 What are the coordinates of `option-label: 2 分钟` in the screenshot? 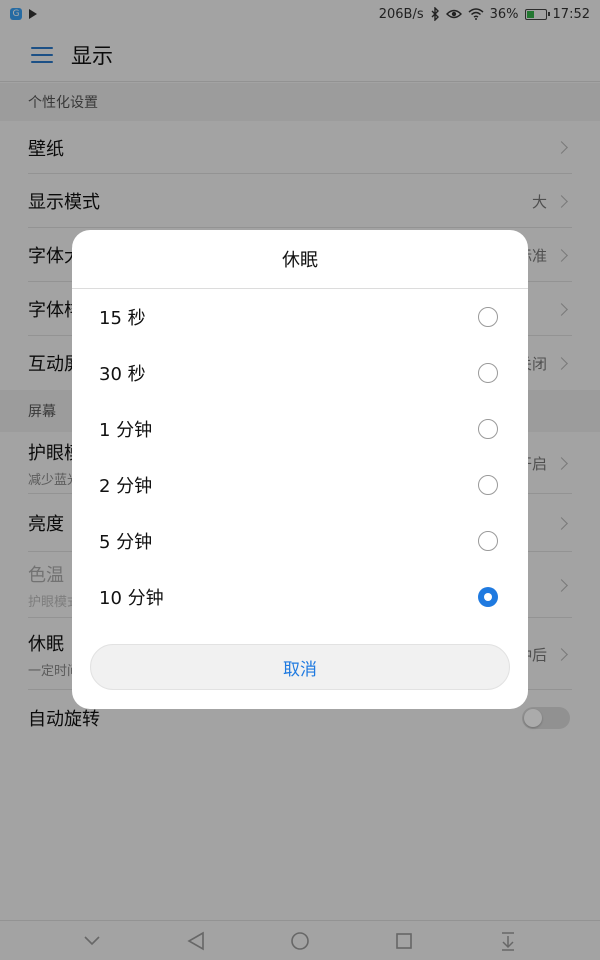 It's located at (126, 486).